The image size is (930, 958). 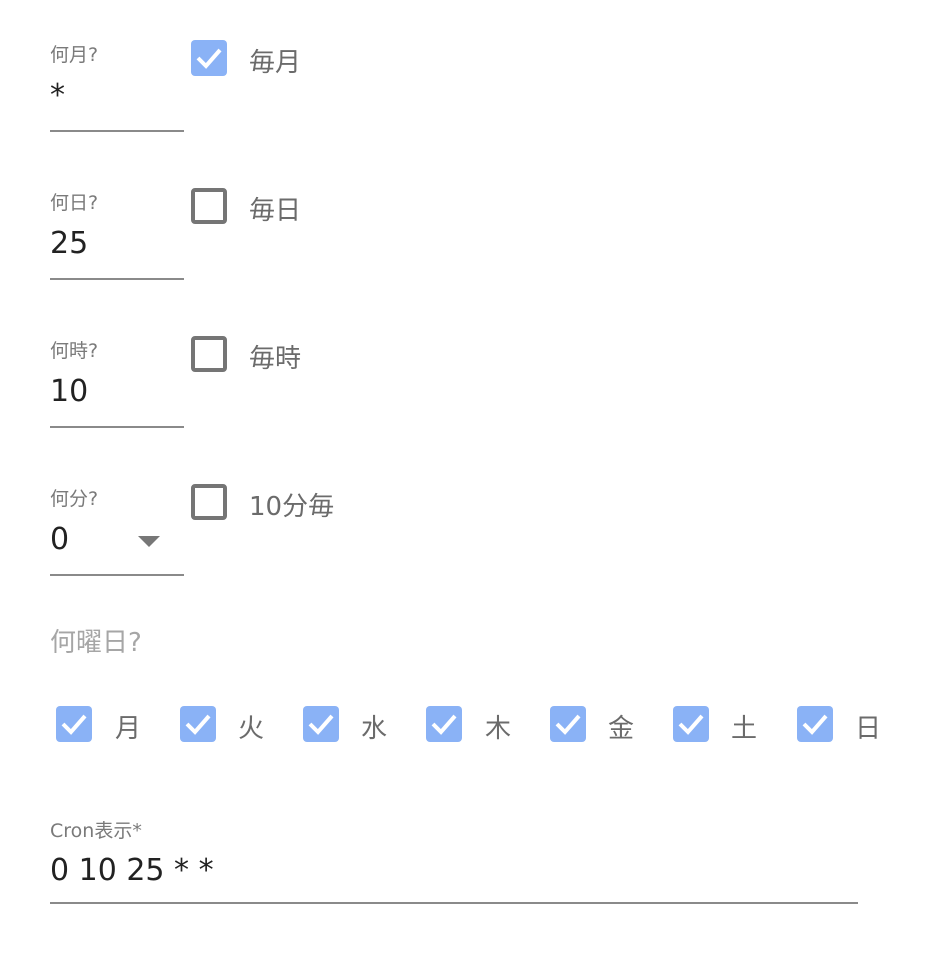 What do you see at coordinates (74, 55) in the screenshot?
I see `month-label: 何月?` at bounding box center [74, 55].